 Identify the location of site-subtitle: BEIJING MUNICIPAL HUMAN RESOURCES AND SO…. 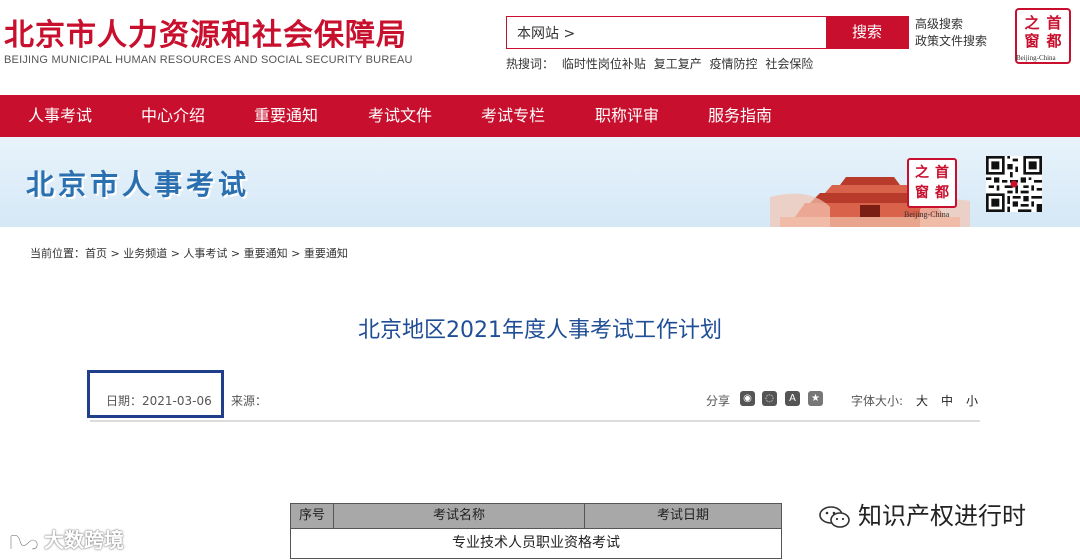
(208, 60).